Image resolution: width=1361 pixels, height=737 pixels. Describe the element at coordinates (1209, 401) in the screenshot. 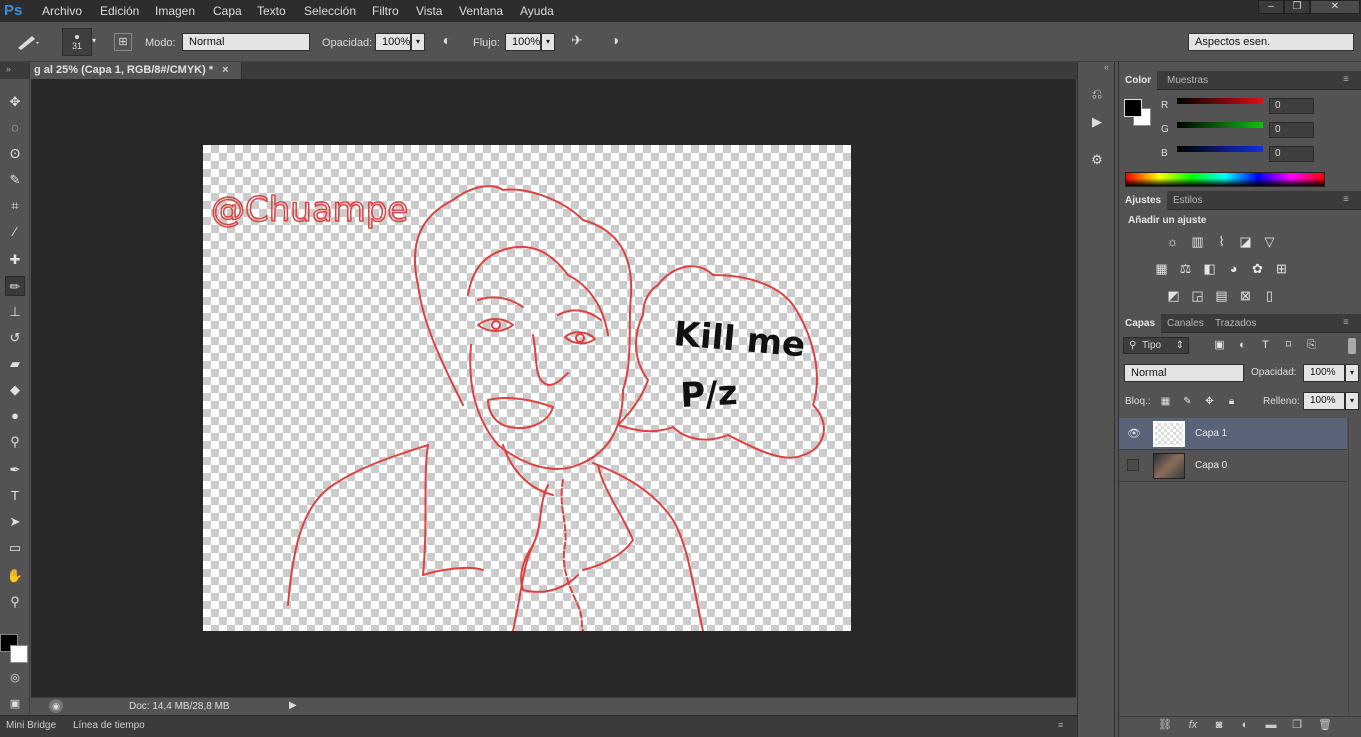

I see `lock-position-icon: ✥` at that location.